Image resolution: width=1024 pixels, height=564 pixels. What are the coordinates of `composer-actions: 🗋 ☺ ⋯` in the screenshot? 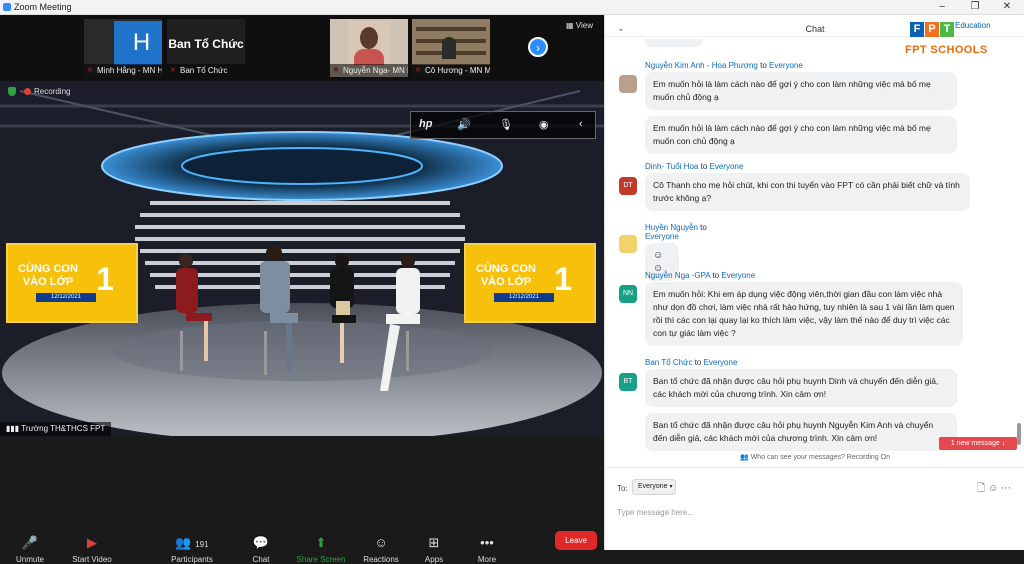 It's located at (994, 489).